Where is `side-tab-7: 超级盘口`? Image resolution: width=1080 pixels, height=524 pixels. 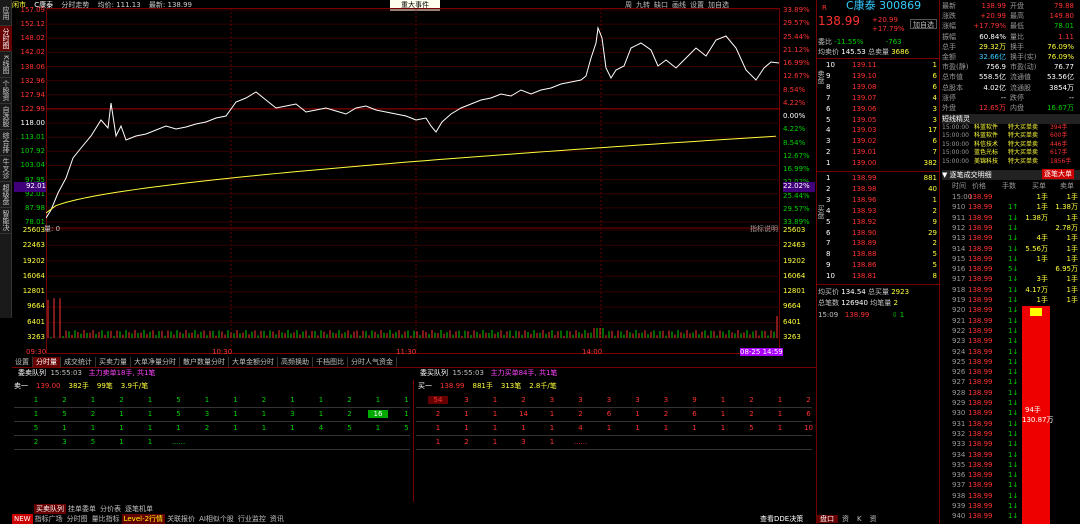 side-tab-7: 超级盘口 is located at coordinates (6, 195).